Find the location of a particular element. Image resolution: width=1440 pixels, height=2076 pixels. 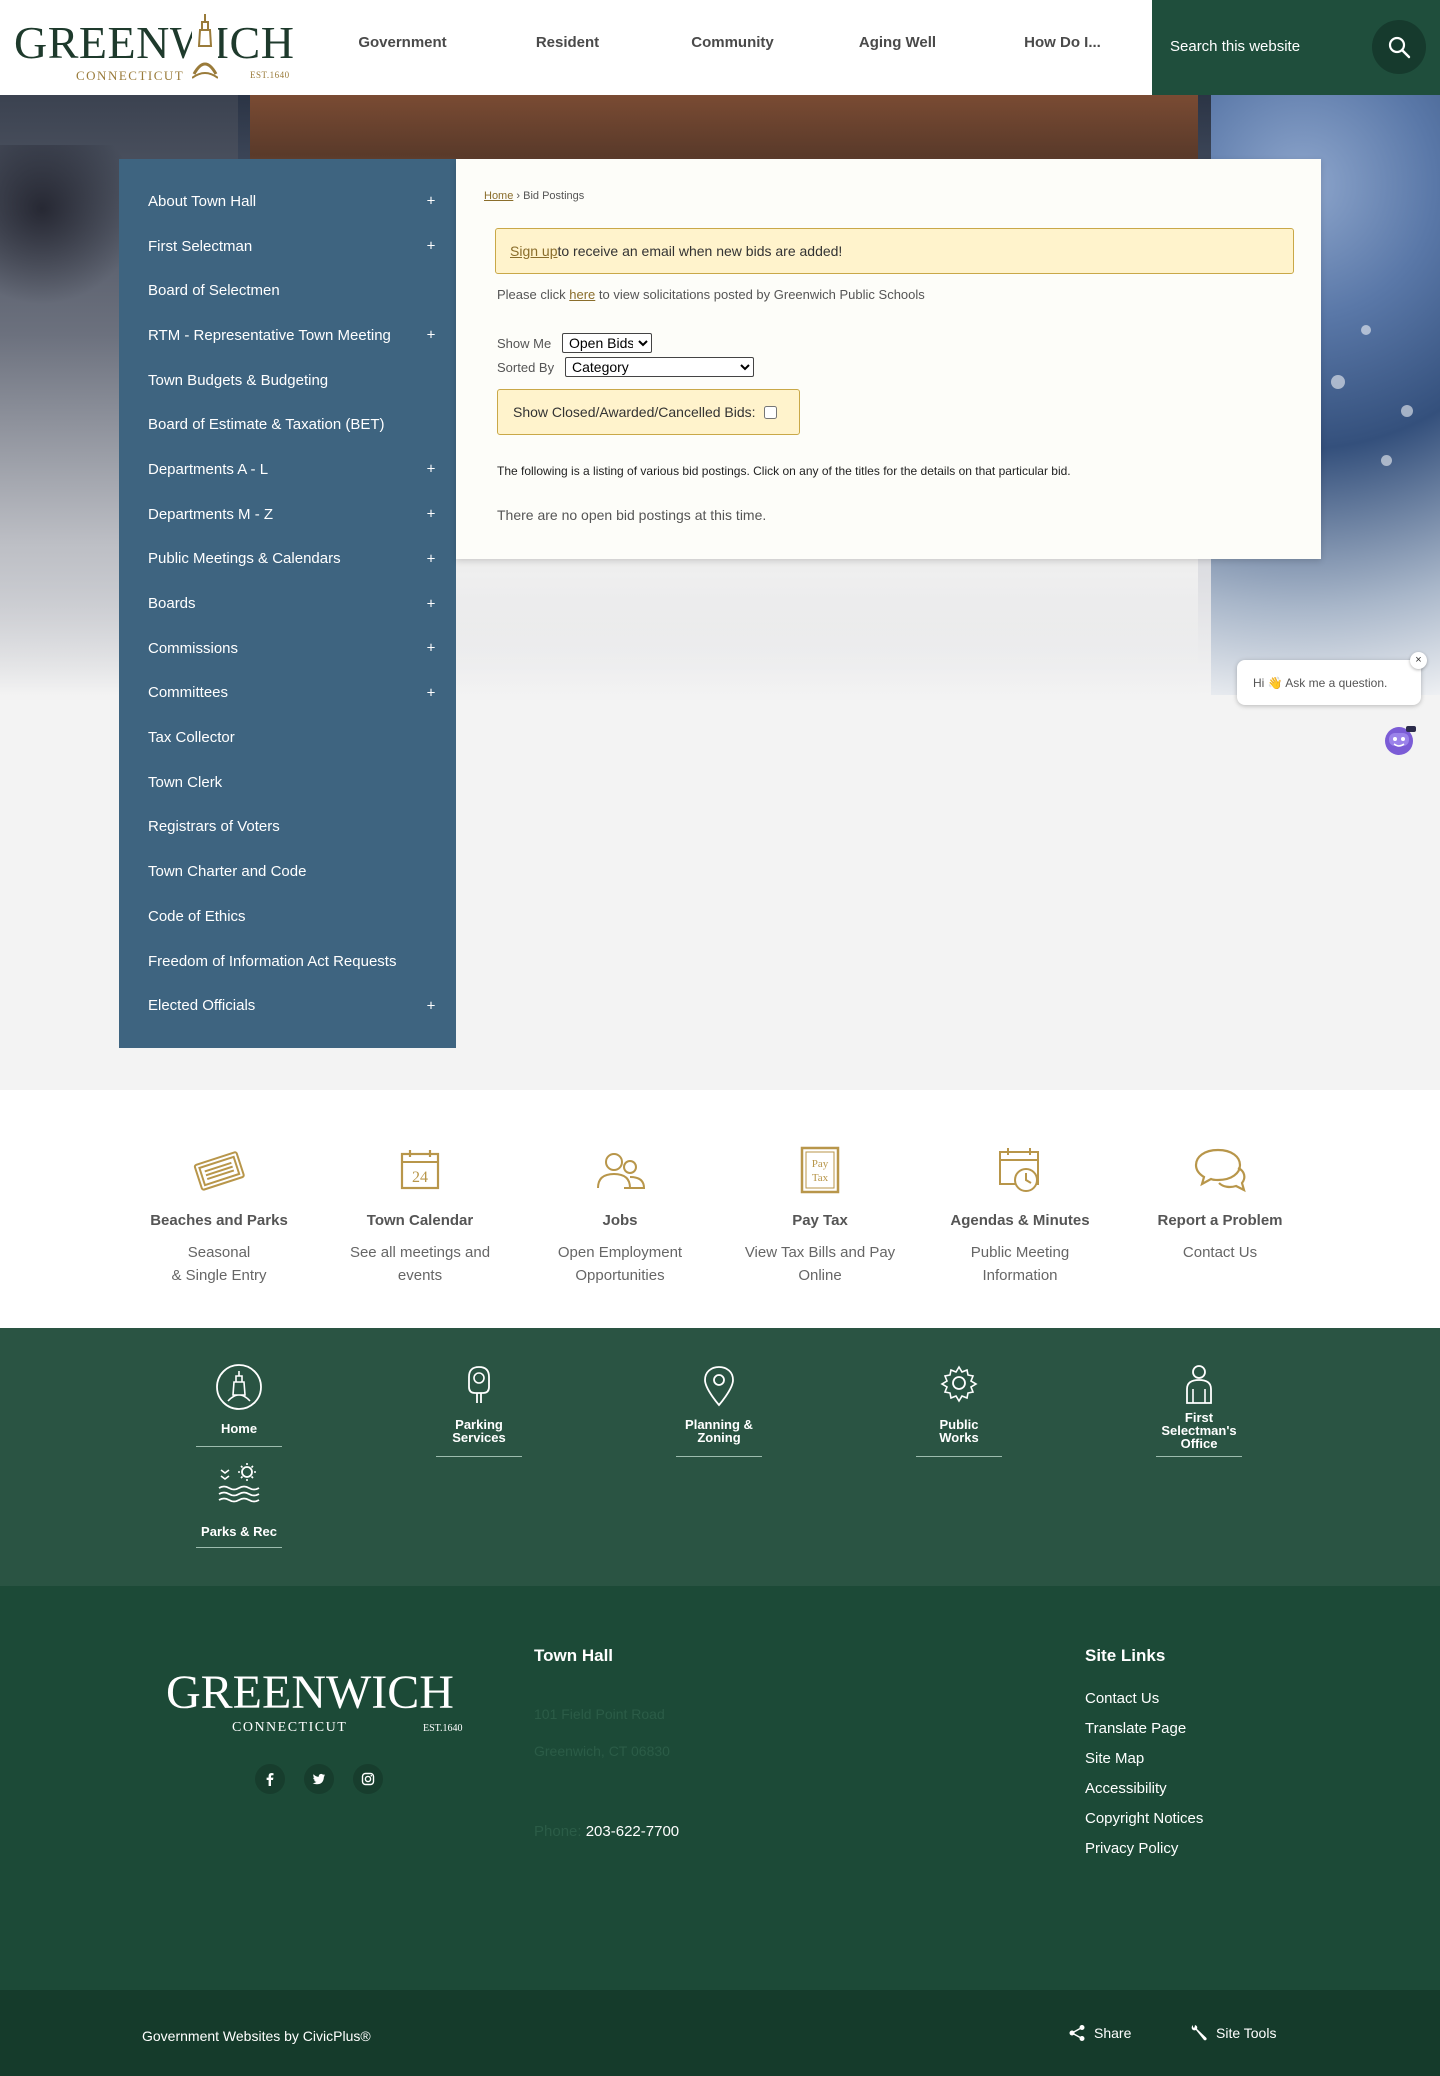

share-button: Share is located at coordinates (1099, 2033).